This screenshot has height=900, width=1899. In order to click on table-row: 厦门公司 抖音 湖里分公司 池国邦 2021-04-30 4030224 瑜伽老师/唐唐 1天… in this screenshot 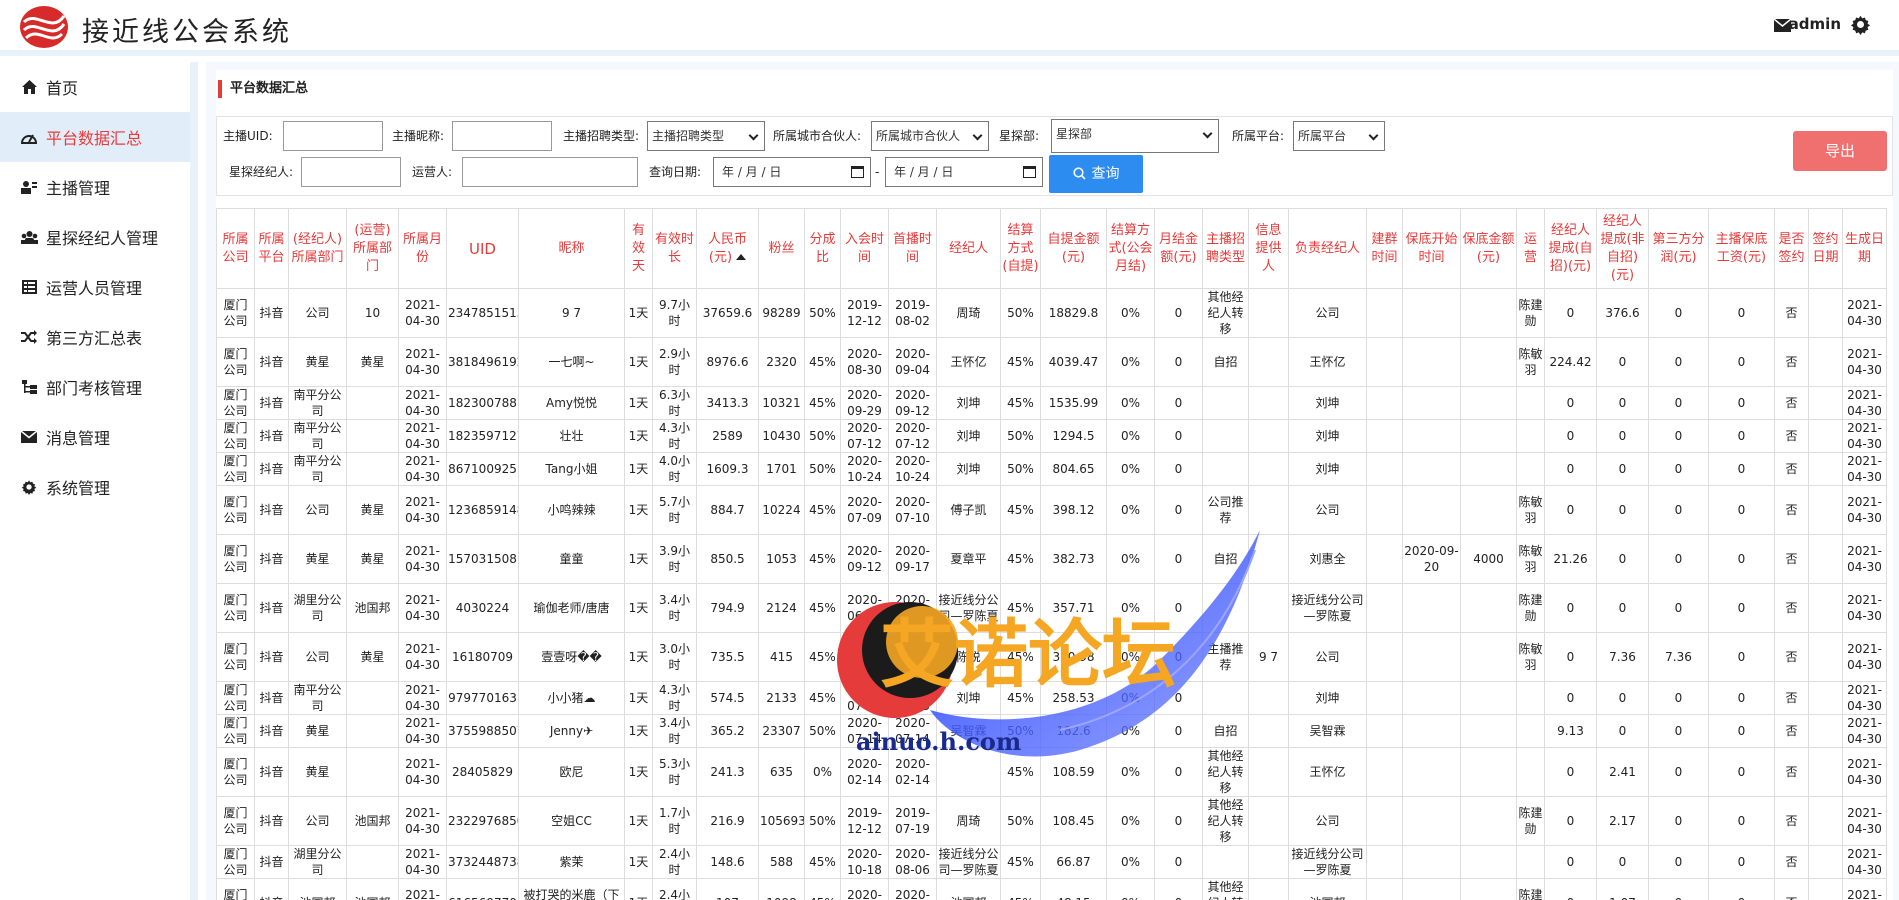, I will do `click(1051, 608)`.